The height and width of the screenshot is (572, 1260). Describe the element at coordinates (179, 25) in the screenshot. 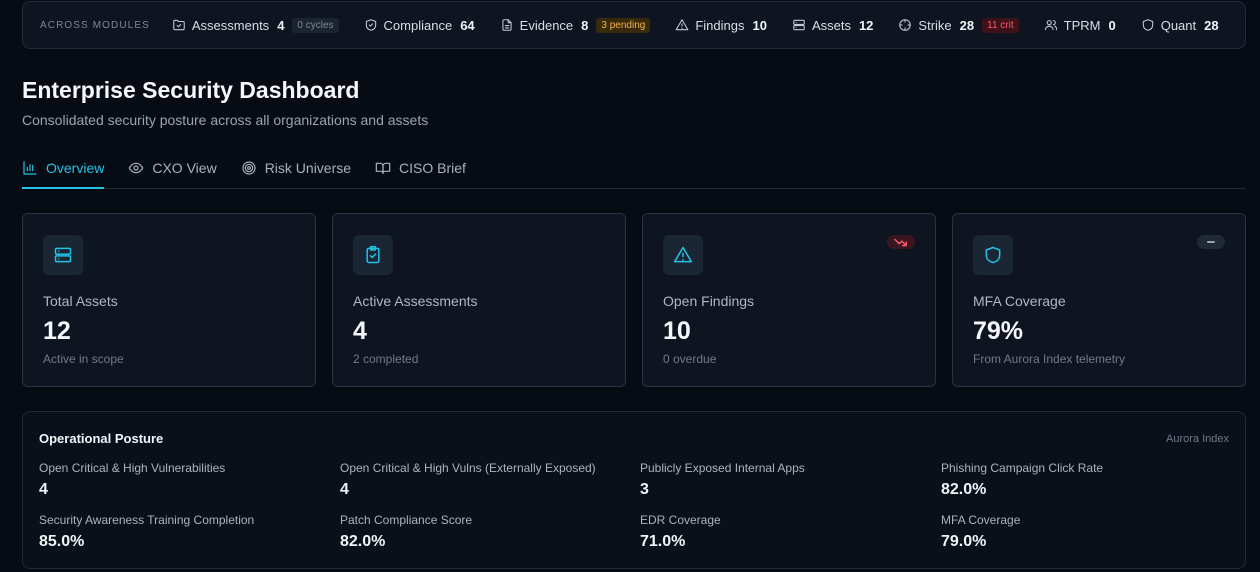

I see `folder-check-icon` at that location.